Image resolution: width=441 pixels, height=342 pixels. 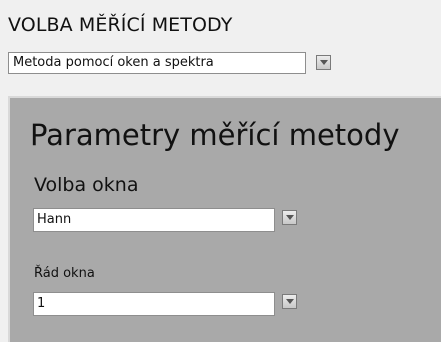 What do you see at coordinates (157, 63) in the screenshot?
I see `method-select: Metoda pomocí oken a spektra` at bounding box center [157, 63].